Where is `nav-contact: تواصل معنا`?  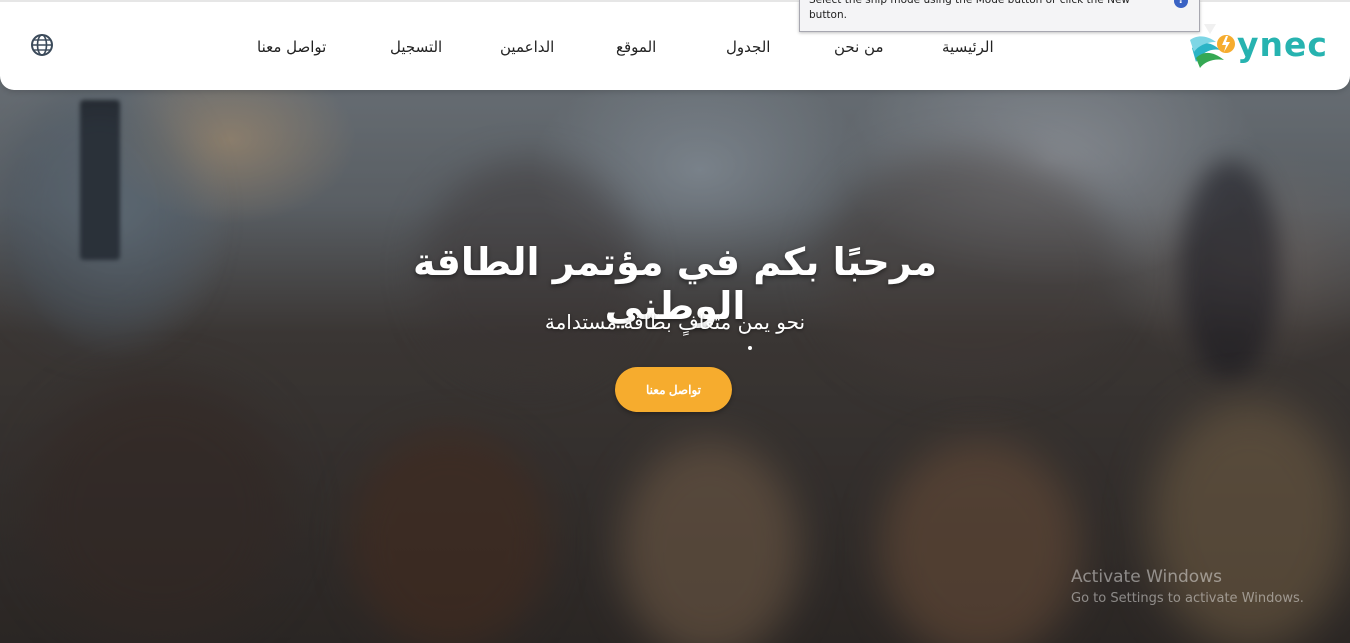
nav-contact: تواصل معنا is located at coordinates (291, 47).